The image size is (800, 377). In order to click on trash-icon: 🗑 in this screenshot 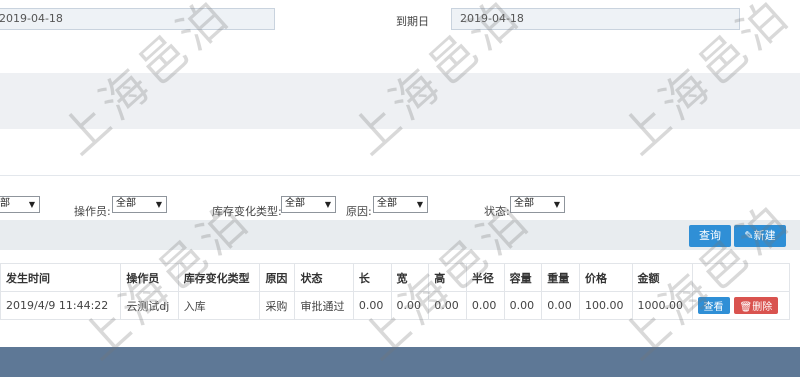, I will do `click(746, 307)`.